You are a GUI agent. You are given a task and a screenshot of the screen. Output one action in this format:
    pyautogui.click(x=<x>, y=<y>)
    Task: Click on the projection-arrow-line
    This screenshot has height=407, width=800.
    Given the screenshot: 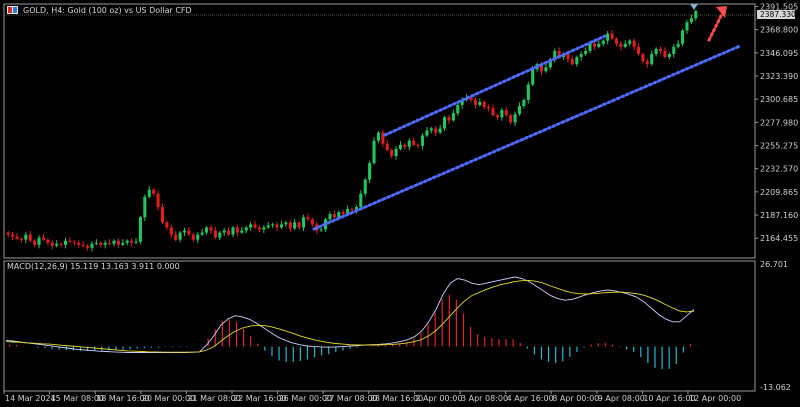 What is the action you would take?
    pyautogui.click(x=715, y=27)
    